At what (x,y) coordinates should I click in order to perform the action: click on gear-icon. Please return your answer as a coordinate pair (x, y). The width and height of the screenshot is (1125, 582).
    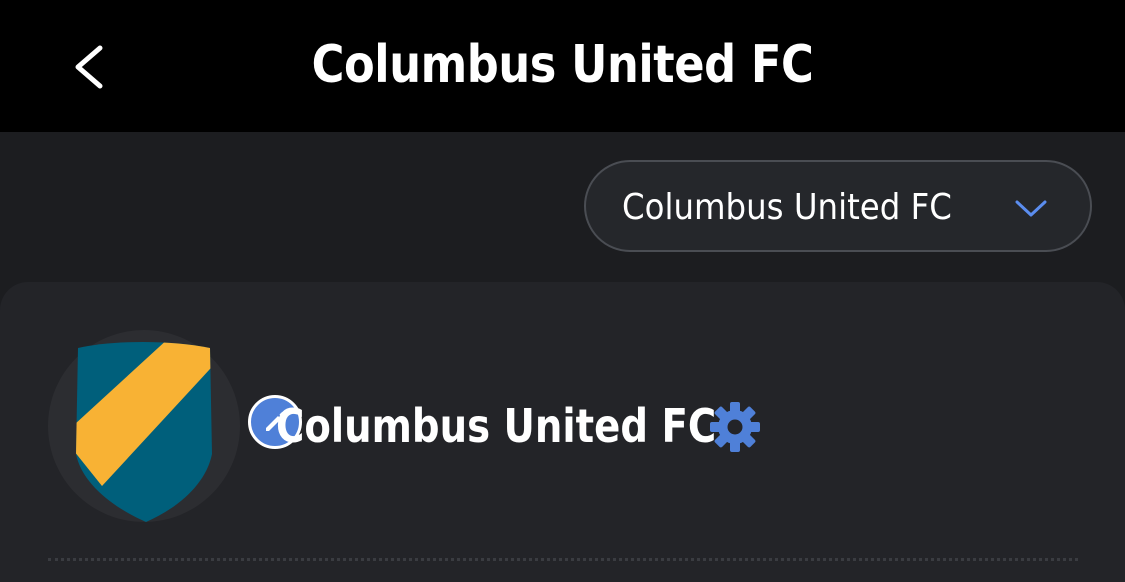
    Looking at the image, I should click on (735, 427).